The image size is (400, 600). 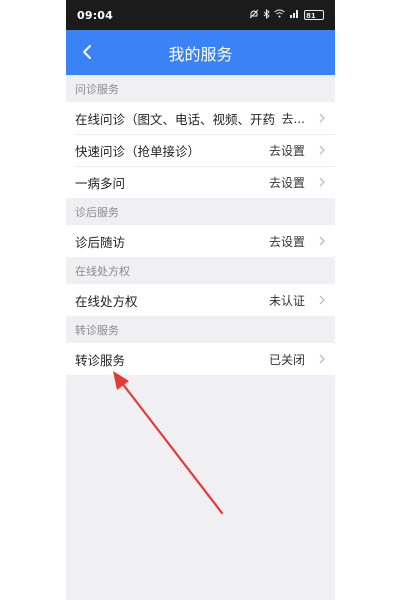 What do you see at coordinates (100, 360) in the screenshot?
I see `row-label: 转诊服务` at bounding box center [100, 360].